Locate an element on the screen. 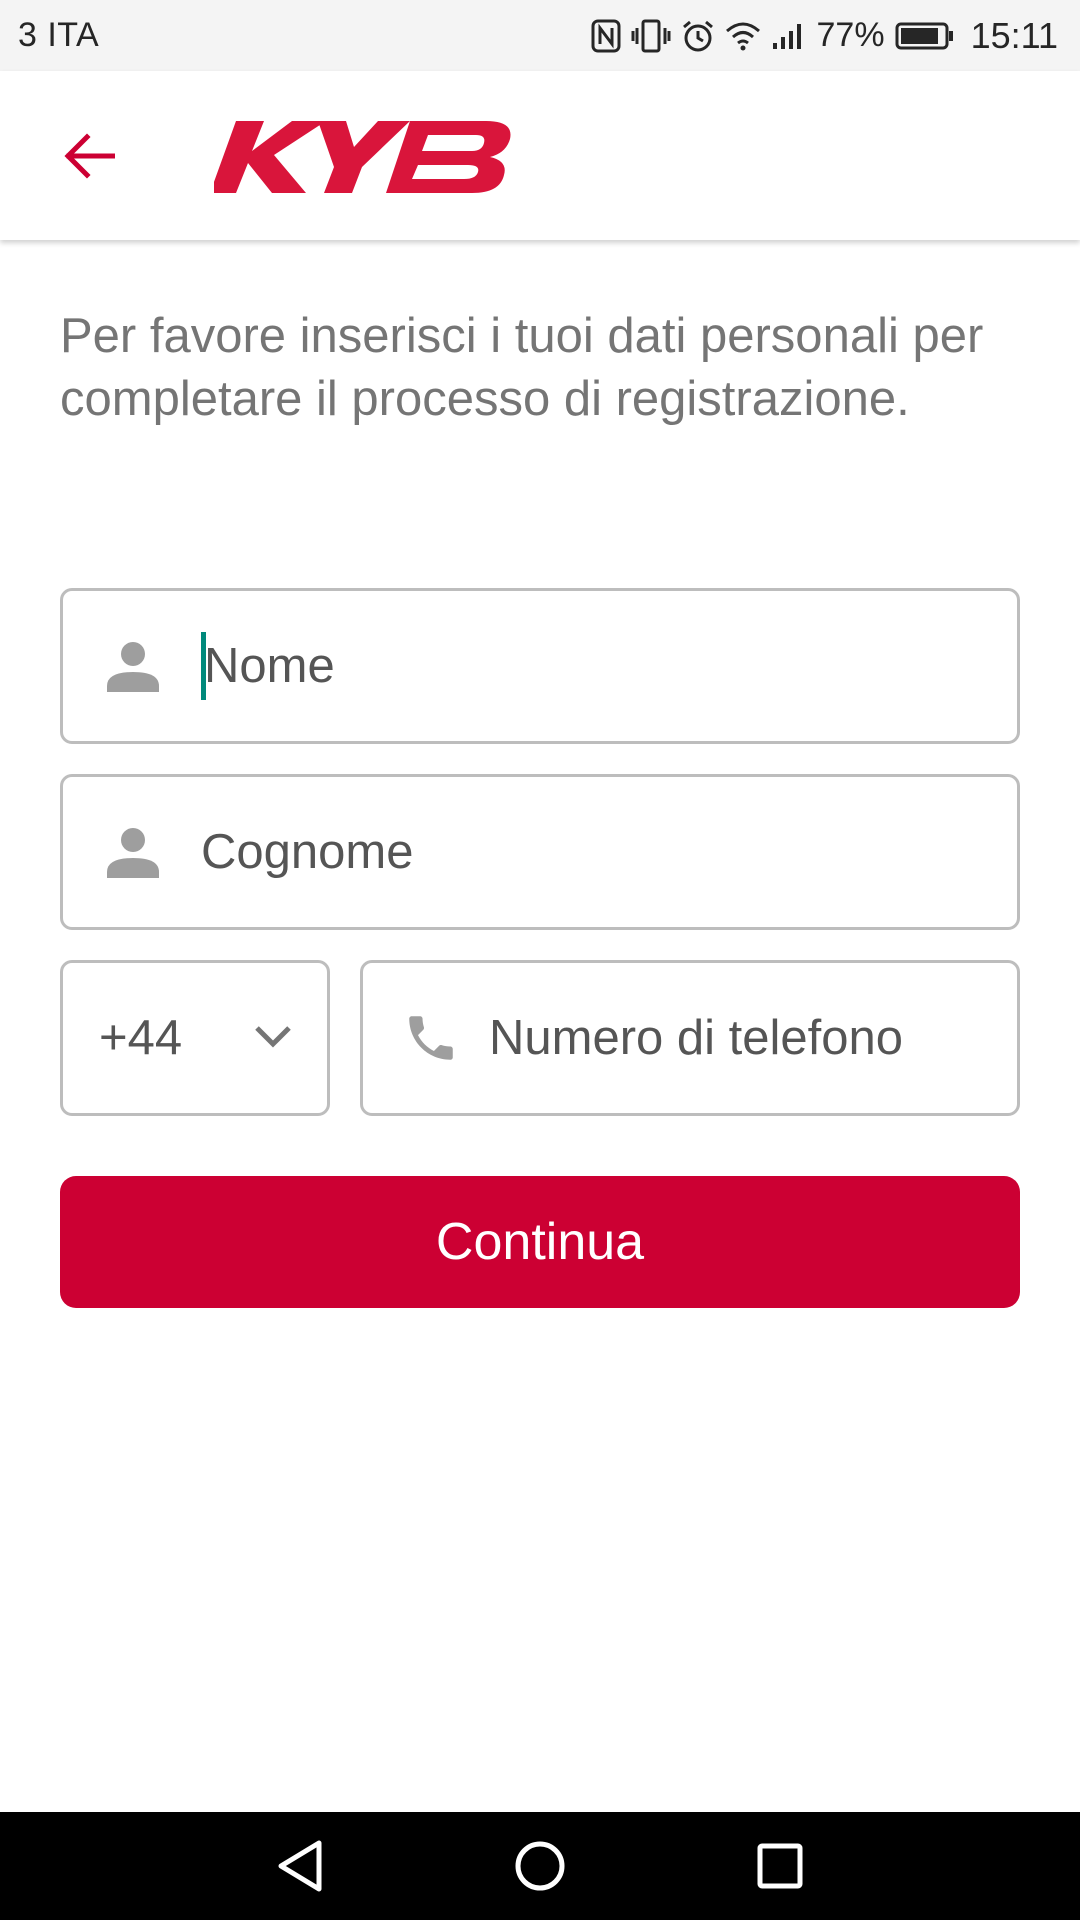 The width and height of the screenshot is (1080, 1920). country-code-value: +44 is located at coordinates (141, 1038).